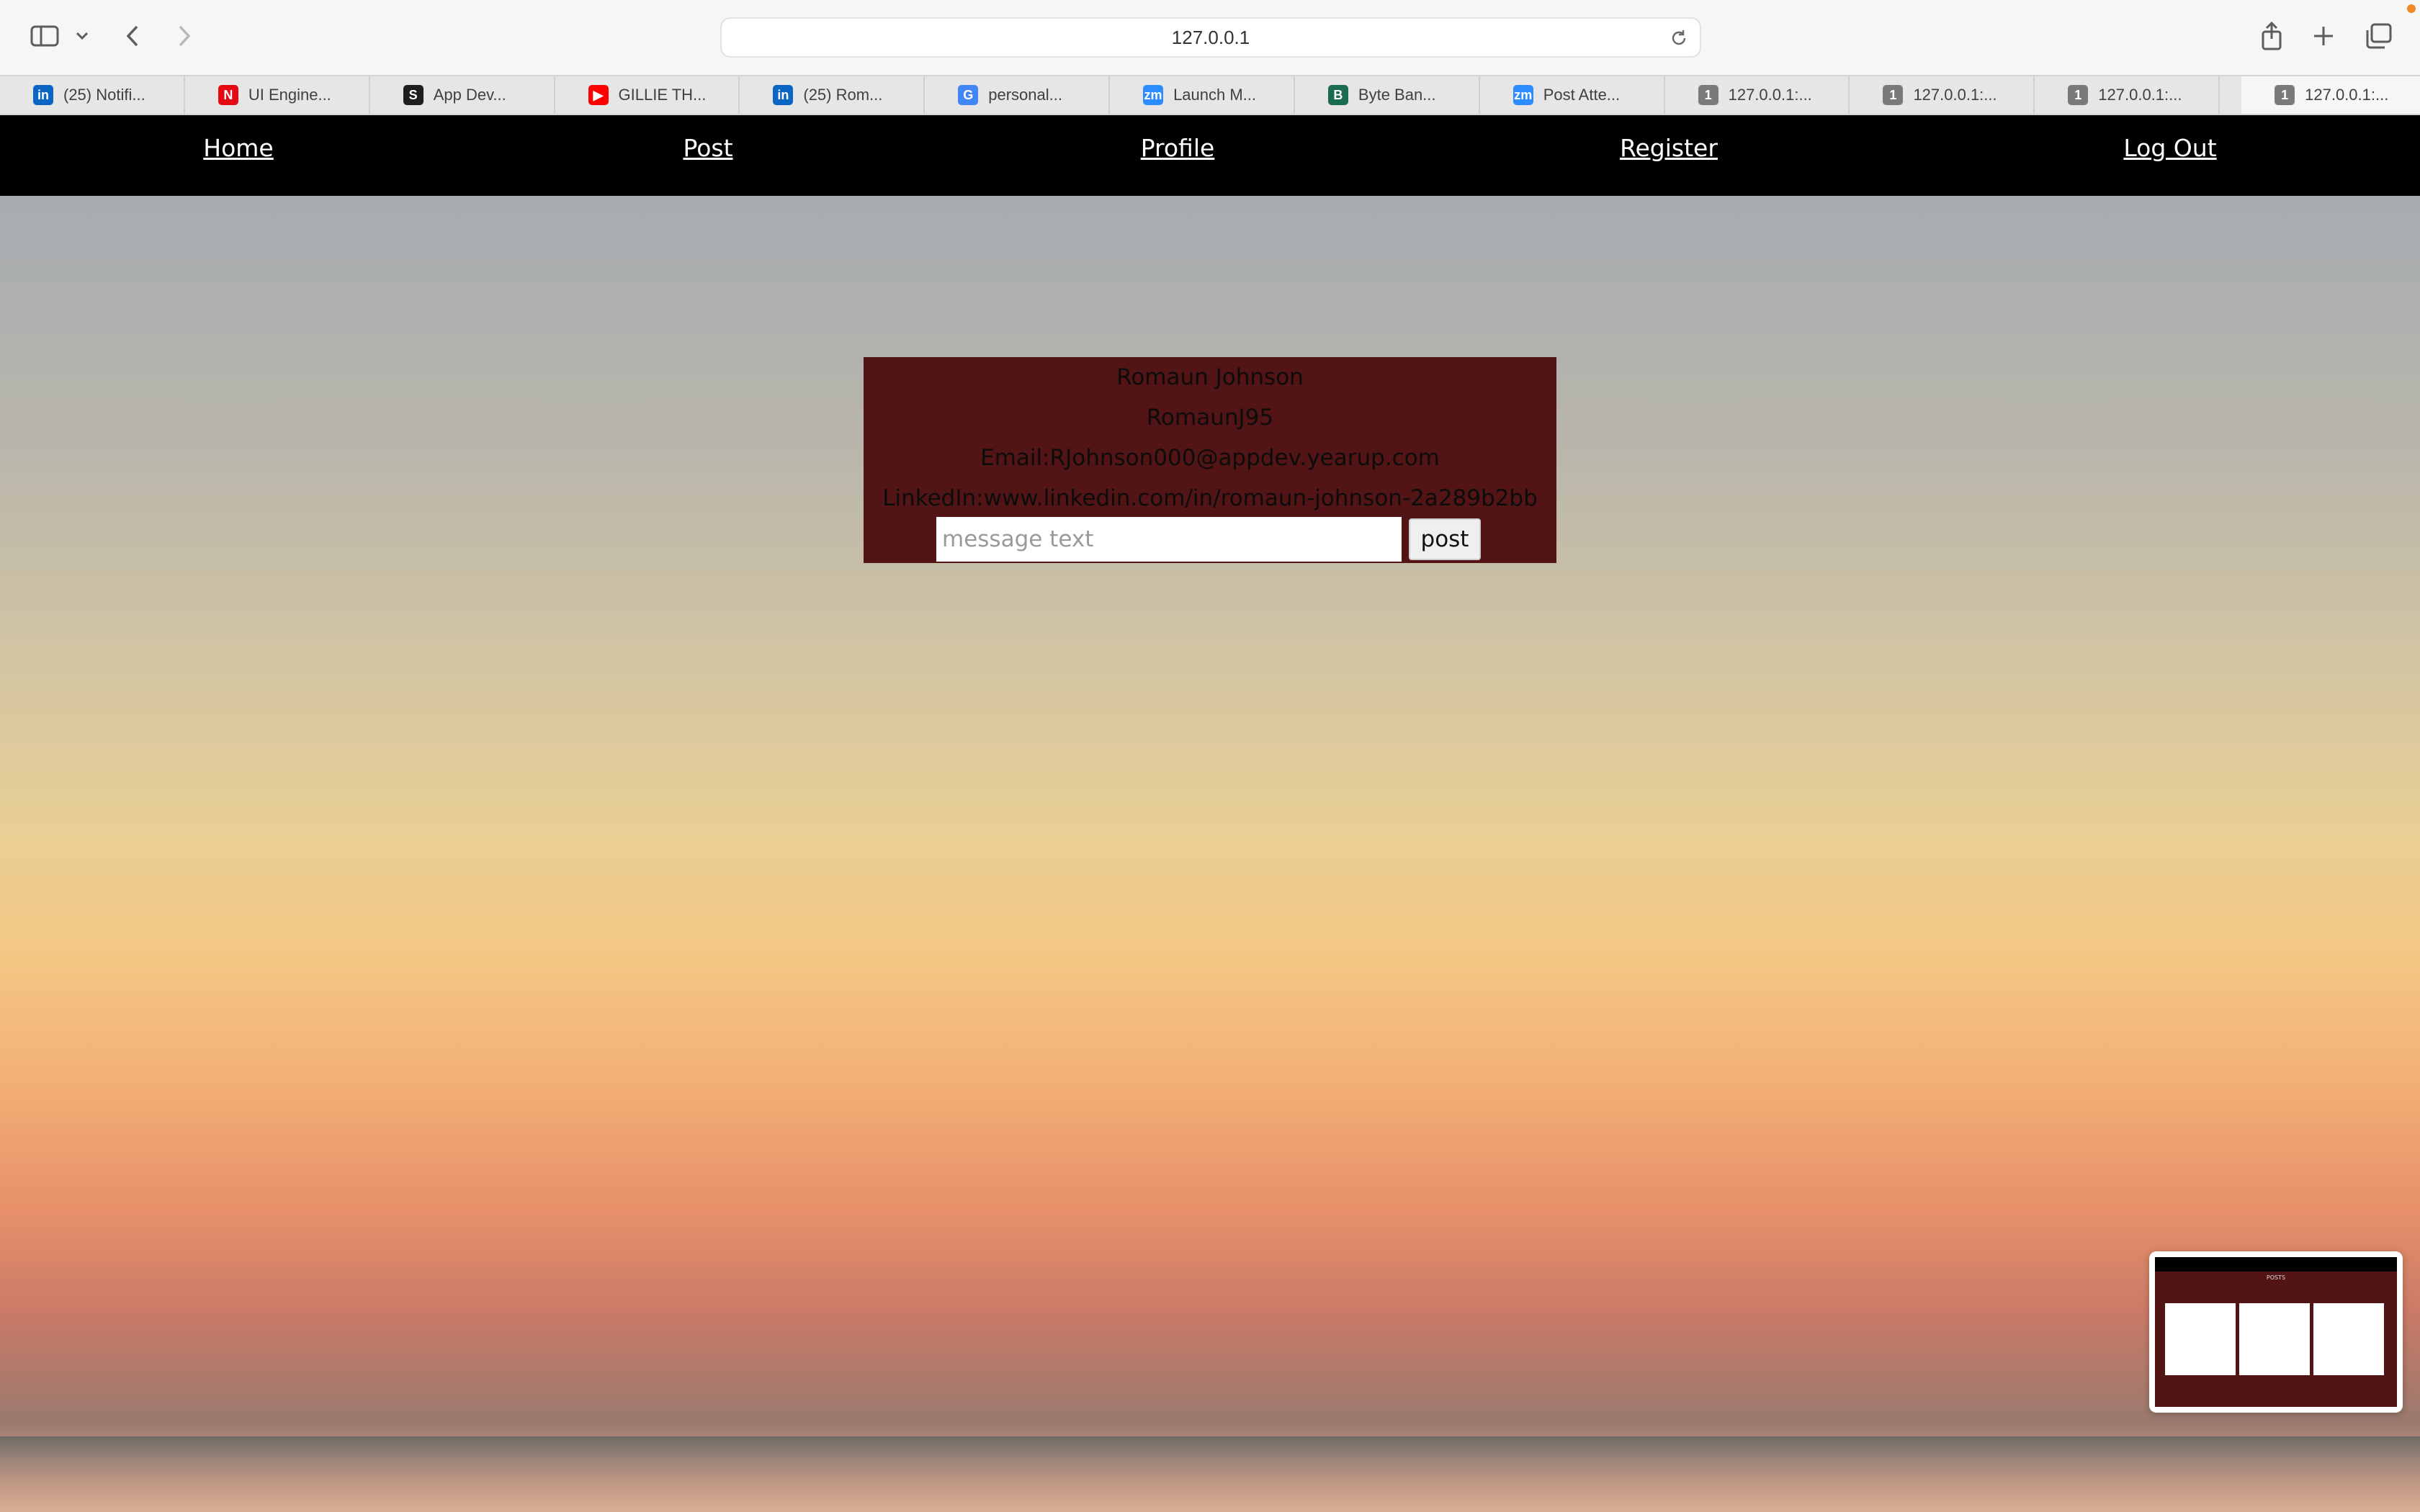 The width and height of the screenshot is (2420, 1512). I want to click on background-sea, so click(1210, 1474).